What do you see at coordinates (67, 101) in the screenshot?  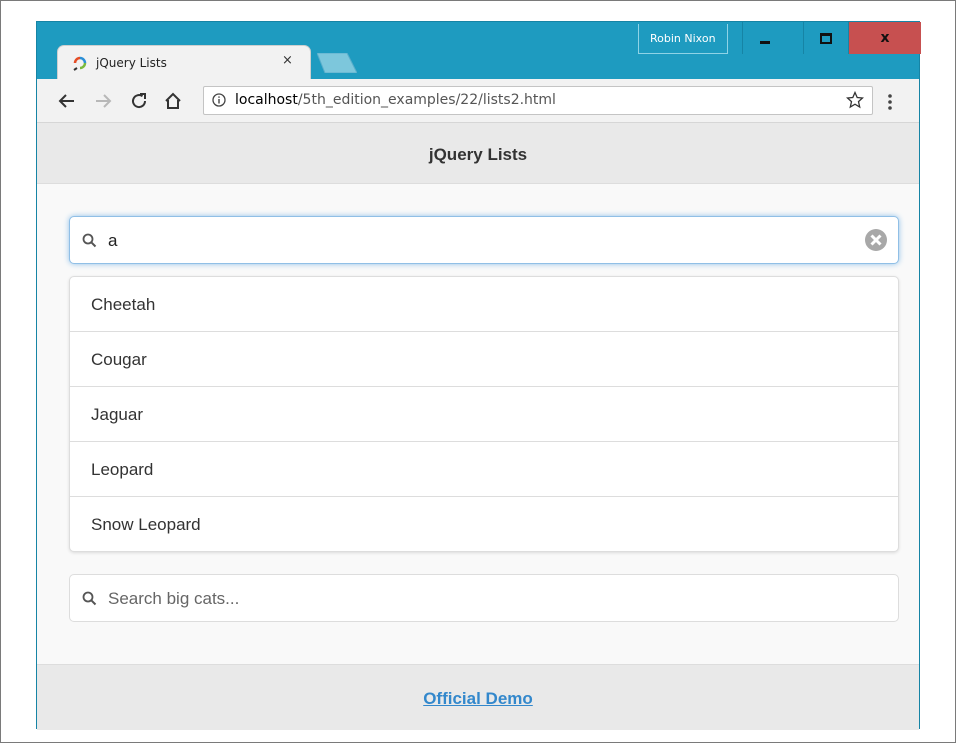 I see `back-arrow-icon` at bounding box center [67, 101].